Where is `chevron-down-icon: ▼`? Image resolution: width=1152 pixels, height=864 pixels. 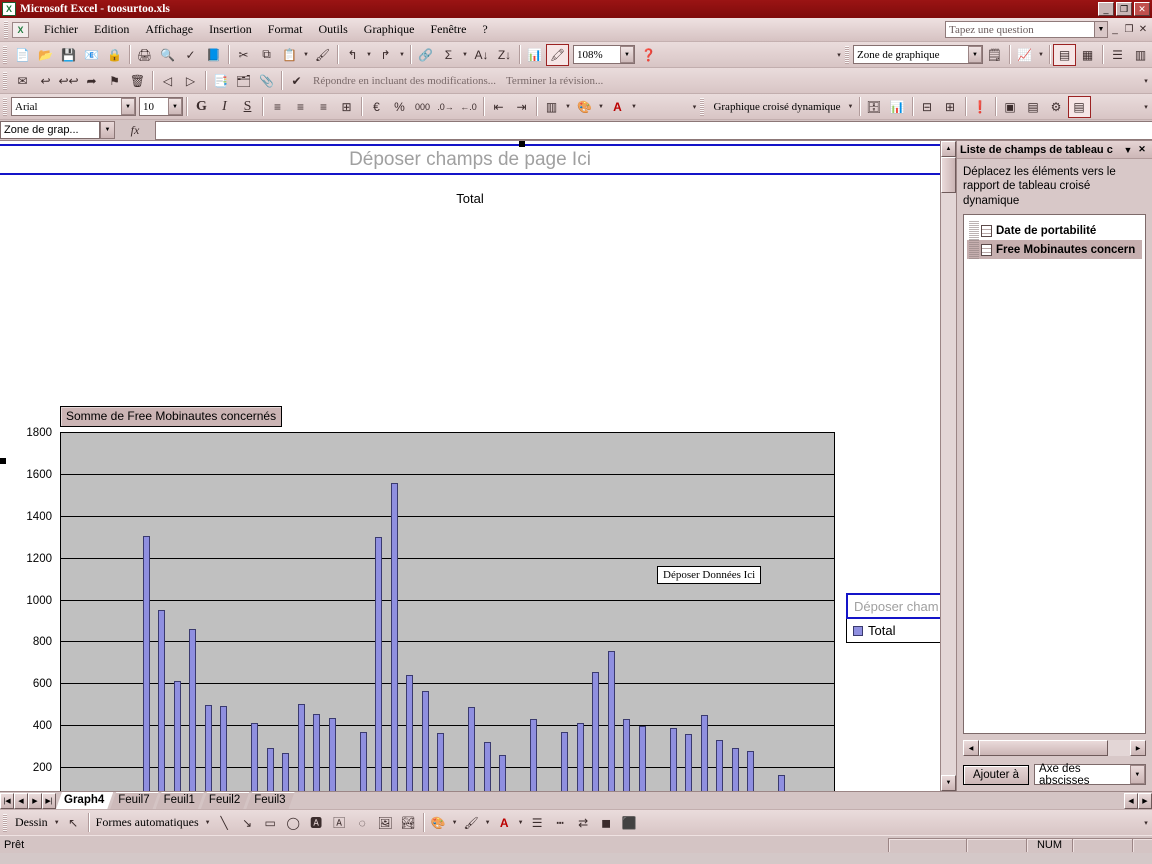 chevron-down-icon: ▼ is located at coordinates (1128, 150).